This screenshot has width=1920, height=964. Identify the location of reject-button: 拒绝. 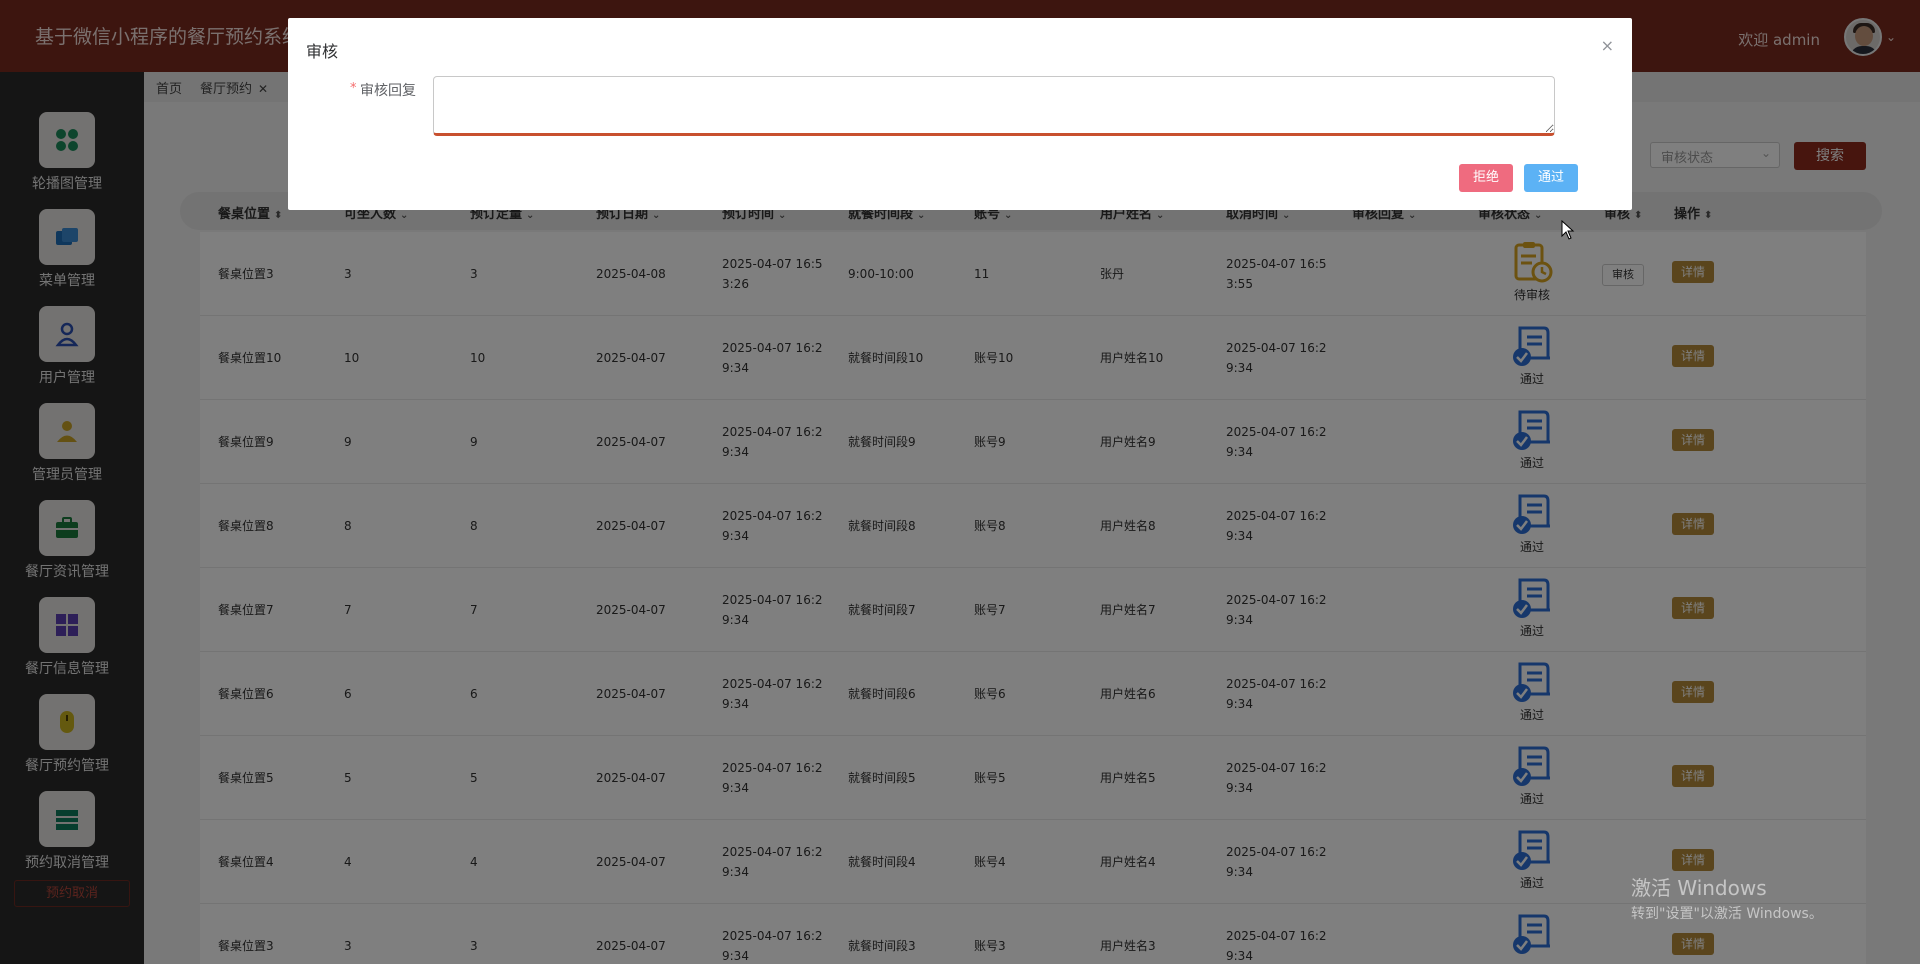
(1486, 178).